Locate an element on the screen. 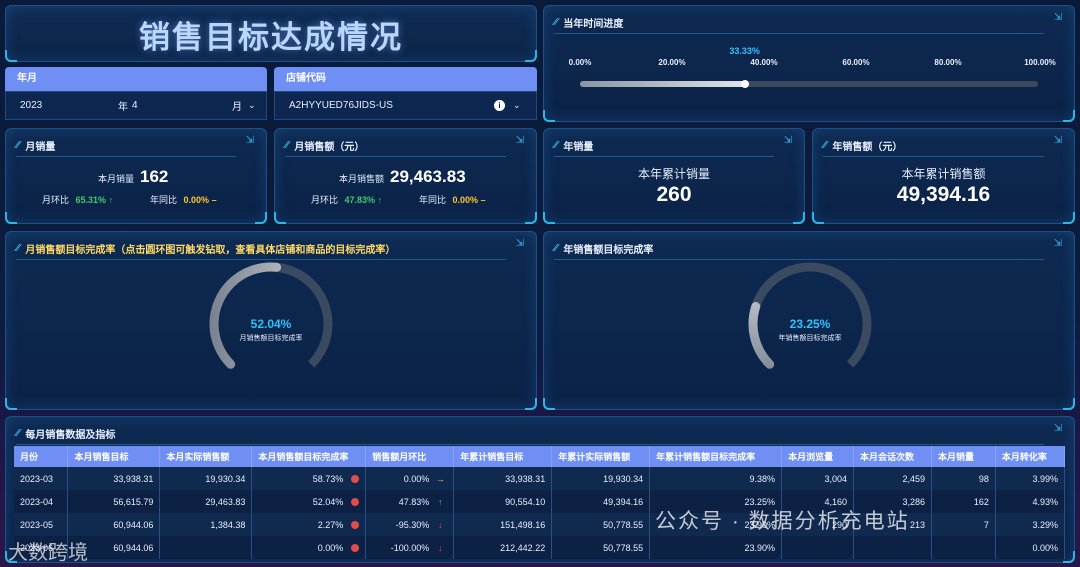 The height and width of the screenshot is (567, 1080). cell-value: 52.04% is located at coordinates (328, 501).